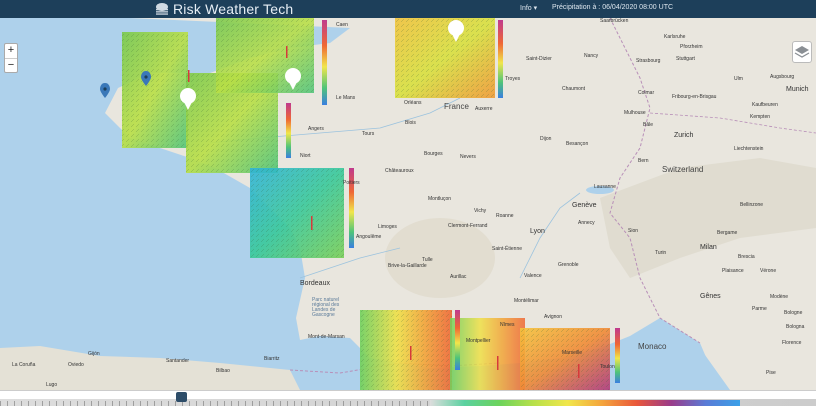 The width and height of the screenshot is (816, 406). Describe the element at coordinates (733, 271) in the screenshot. I see `city-label: Plaisance` at that location.